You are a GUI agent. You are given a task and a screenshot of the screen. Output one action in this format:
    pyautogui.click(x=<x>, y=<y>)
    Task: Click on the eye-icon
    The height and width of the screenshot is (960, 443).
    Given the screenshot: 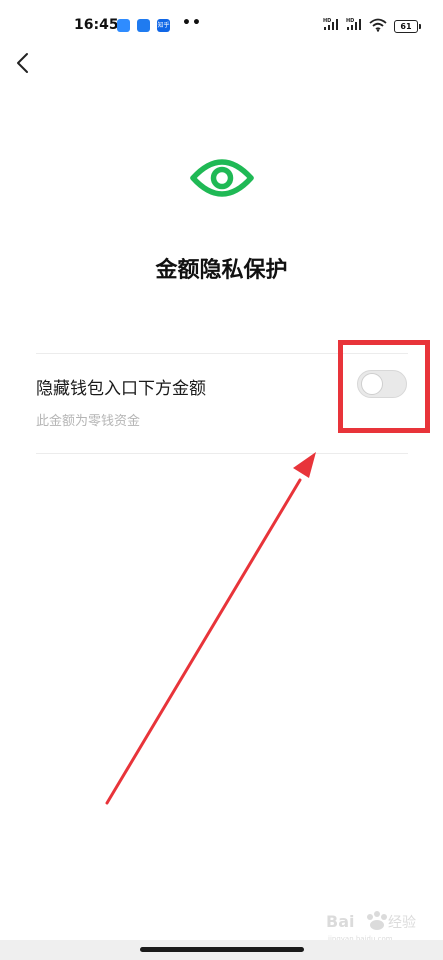 What is the action you would take?
    pyautogui.click(x=222, y=178)
    